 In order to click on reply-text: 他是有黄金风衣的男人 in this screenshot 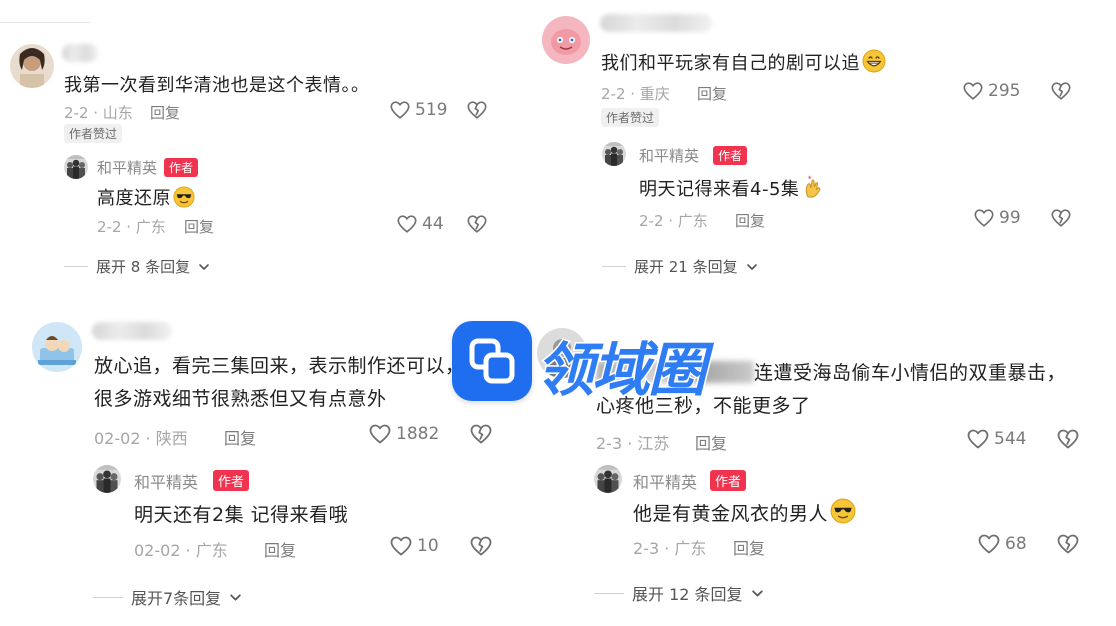, I will do `click(744, 512)`.